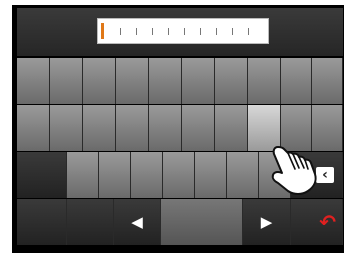 Image resolution: width=344 pixels, height=255 pixels. What do you see at coordinates (202, 222) in the screenshot?
I see `space-key` at bounding box center [202, 222].